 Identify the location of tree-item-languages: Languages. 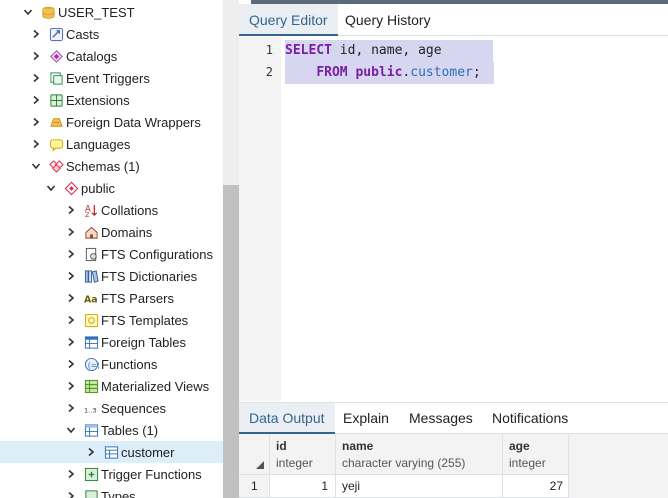
(111, 144).